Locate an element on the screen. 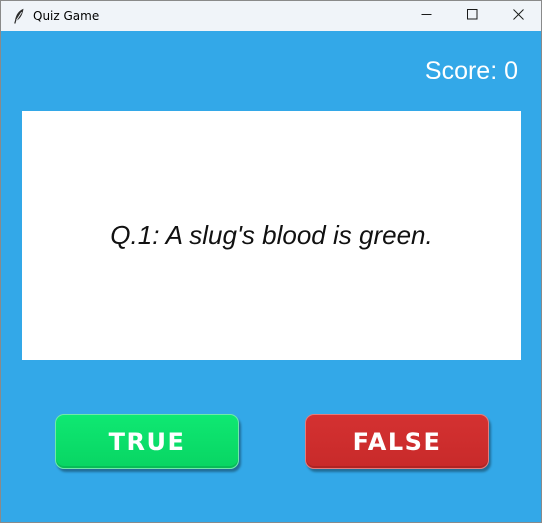  true-button: TRUE is located at coordinates (147, 441).